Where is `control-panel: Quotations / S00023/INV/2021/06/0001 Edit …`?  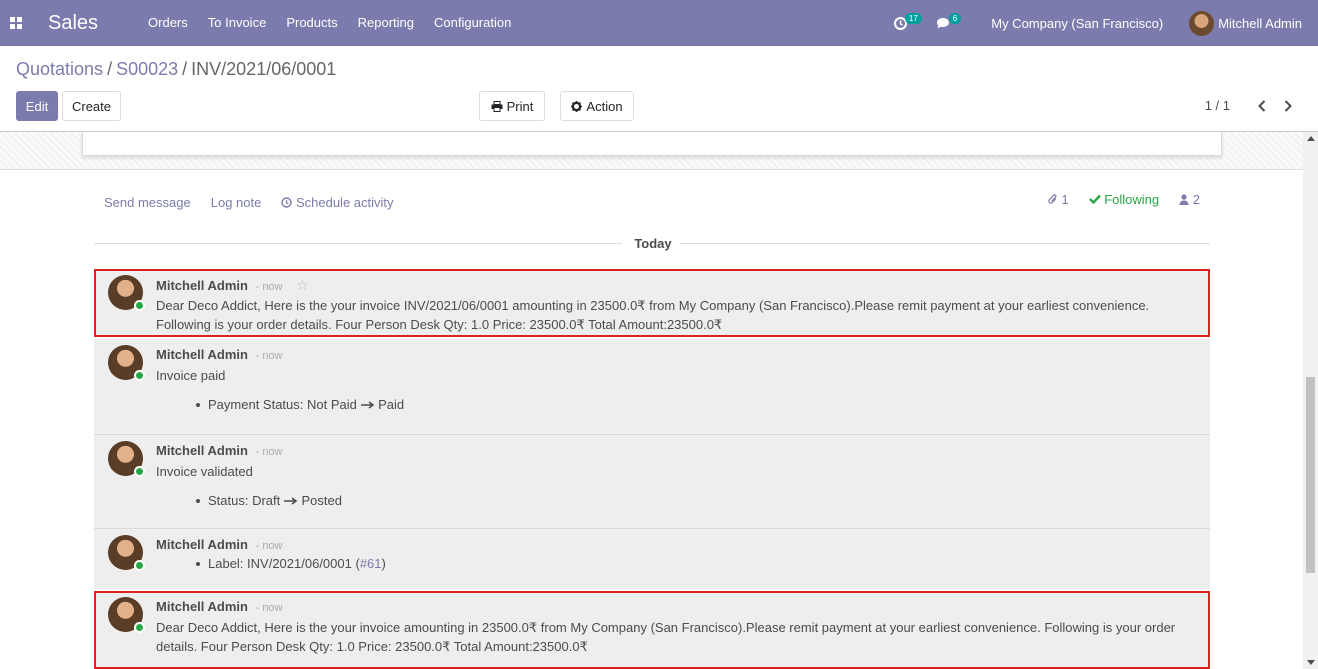 control-panel: Quotations / S00023/INV/2021/06/0001 Edit … is located at coordinates (659, 89).